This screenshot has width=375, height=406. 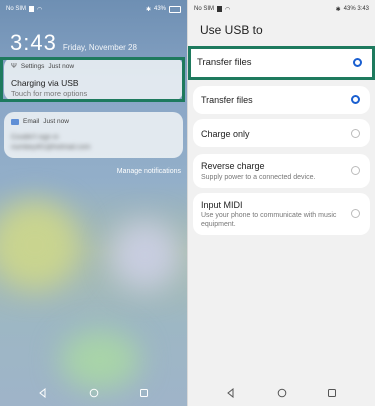 What do you see at coordinates (149, 171) in the screenshot?
I see `manage-notifications-link: Manage notifications` at bounding box center [149, 171].